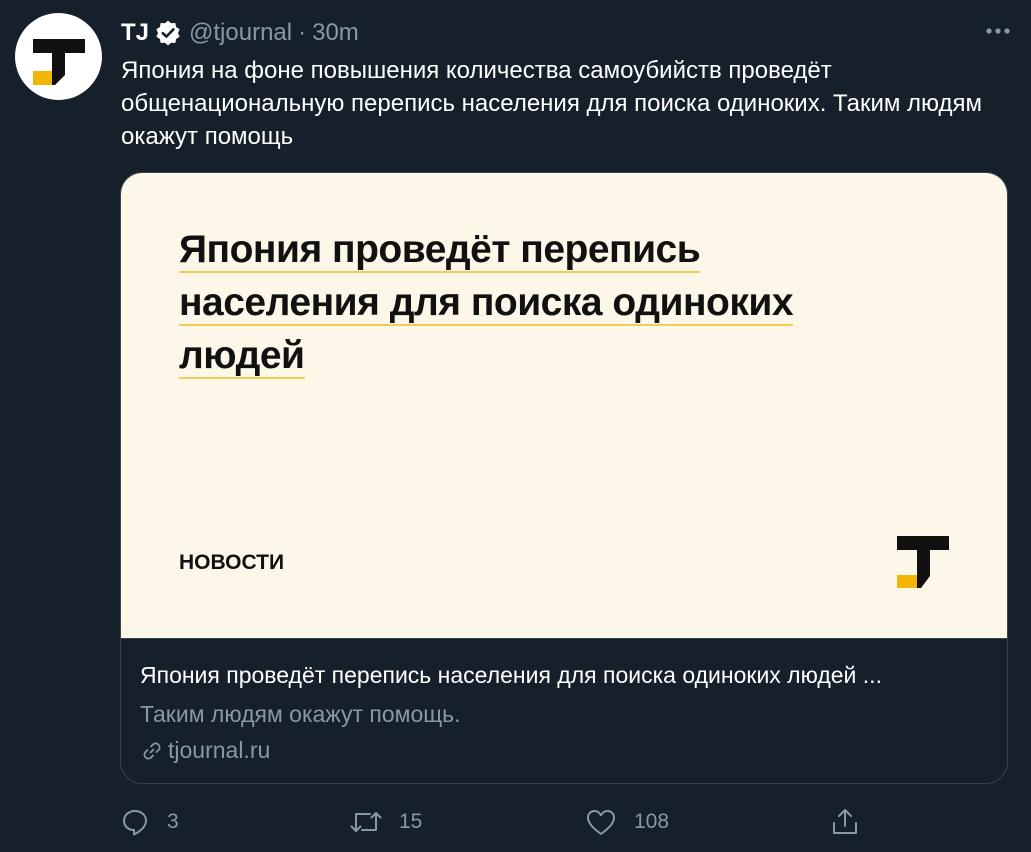  I want to click on card-image-title-line-3: людей, so click(242, 356).